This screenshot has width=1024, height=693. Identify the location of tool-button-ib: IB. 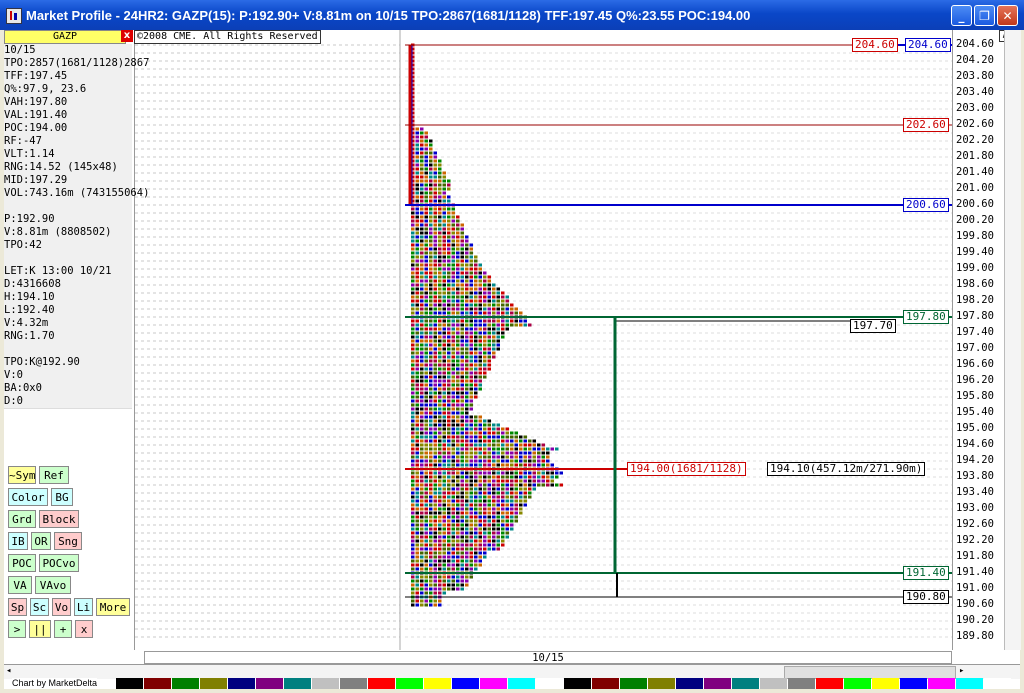
(18, 541).